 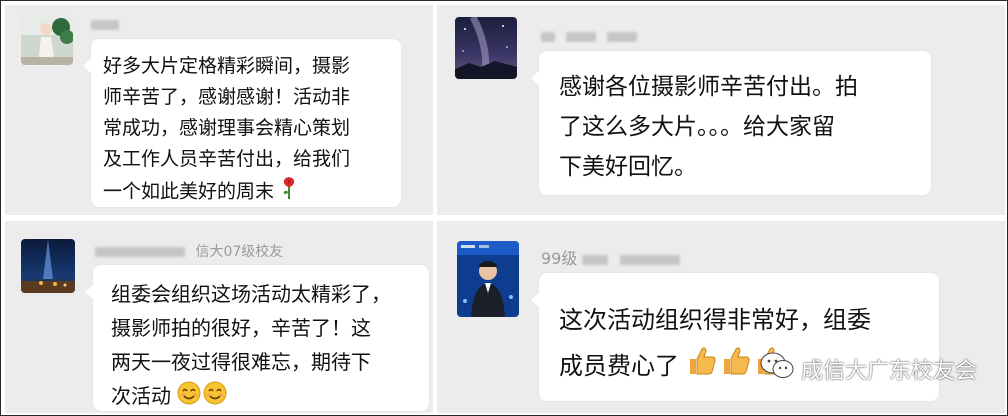 I want to click on sender-name-text: 99级, so click(x=559, y=258).